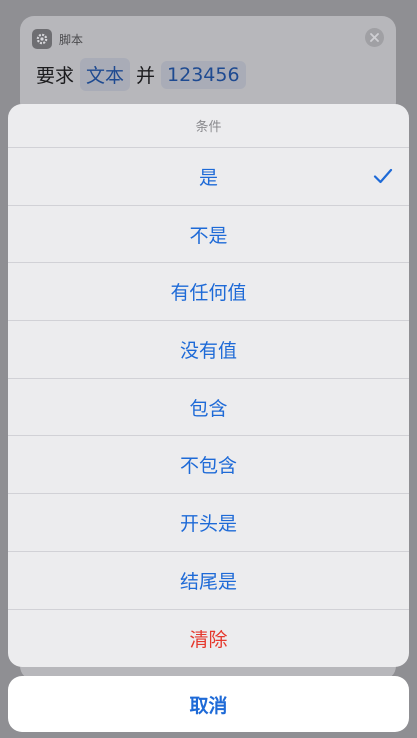 The width and height of the screenshot is (417, 738). I want to click on clear-button: 清除, so click(208, 639).